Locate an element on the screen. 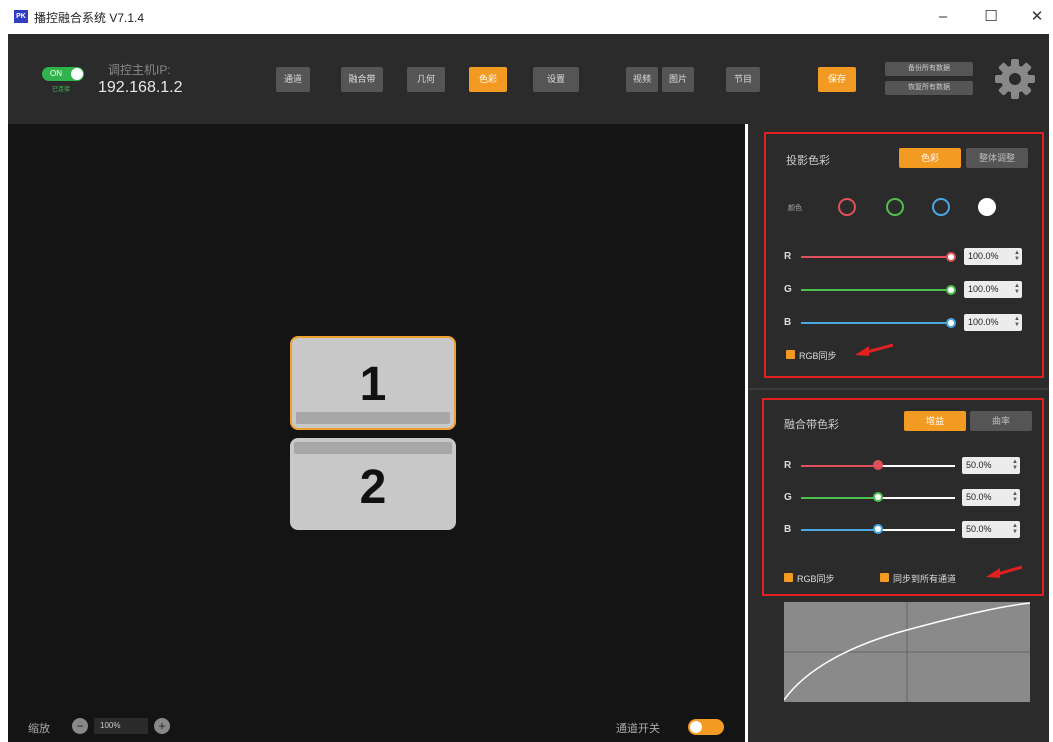  white-swatch is located at coordinates (987, 207).